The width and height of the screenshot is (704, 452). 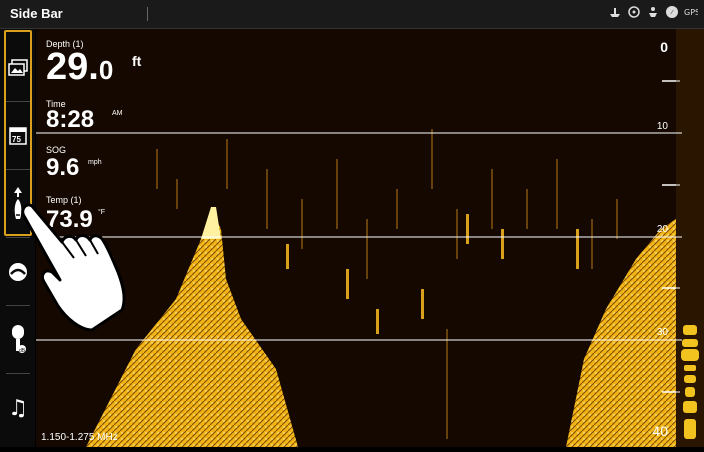 I want to click on gps-icon: GPS, so click(x=692, y=12).